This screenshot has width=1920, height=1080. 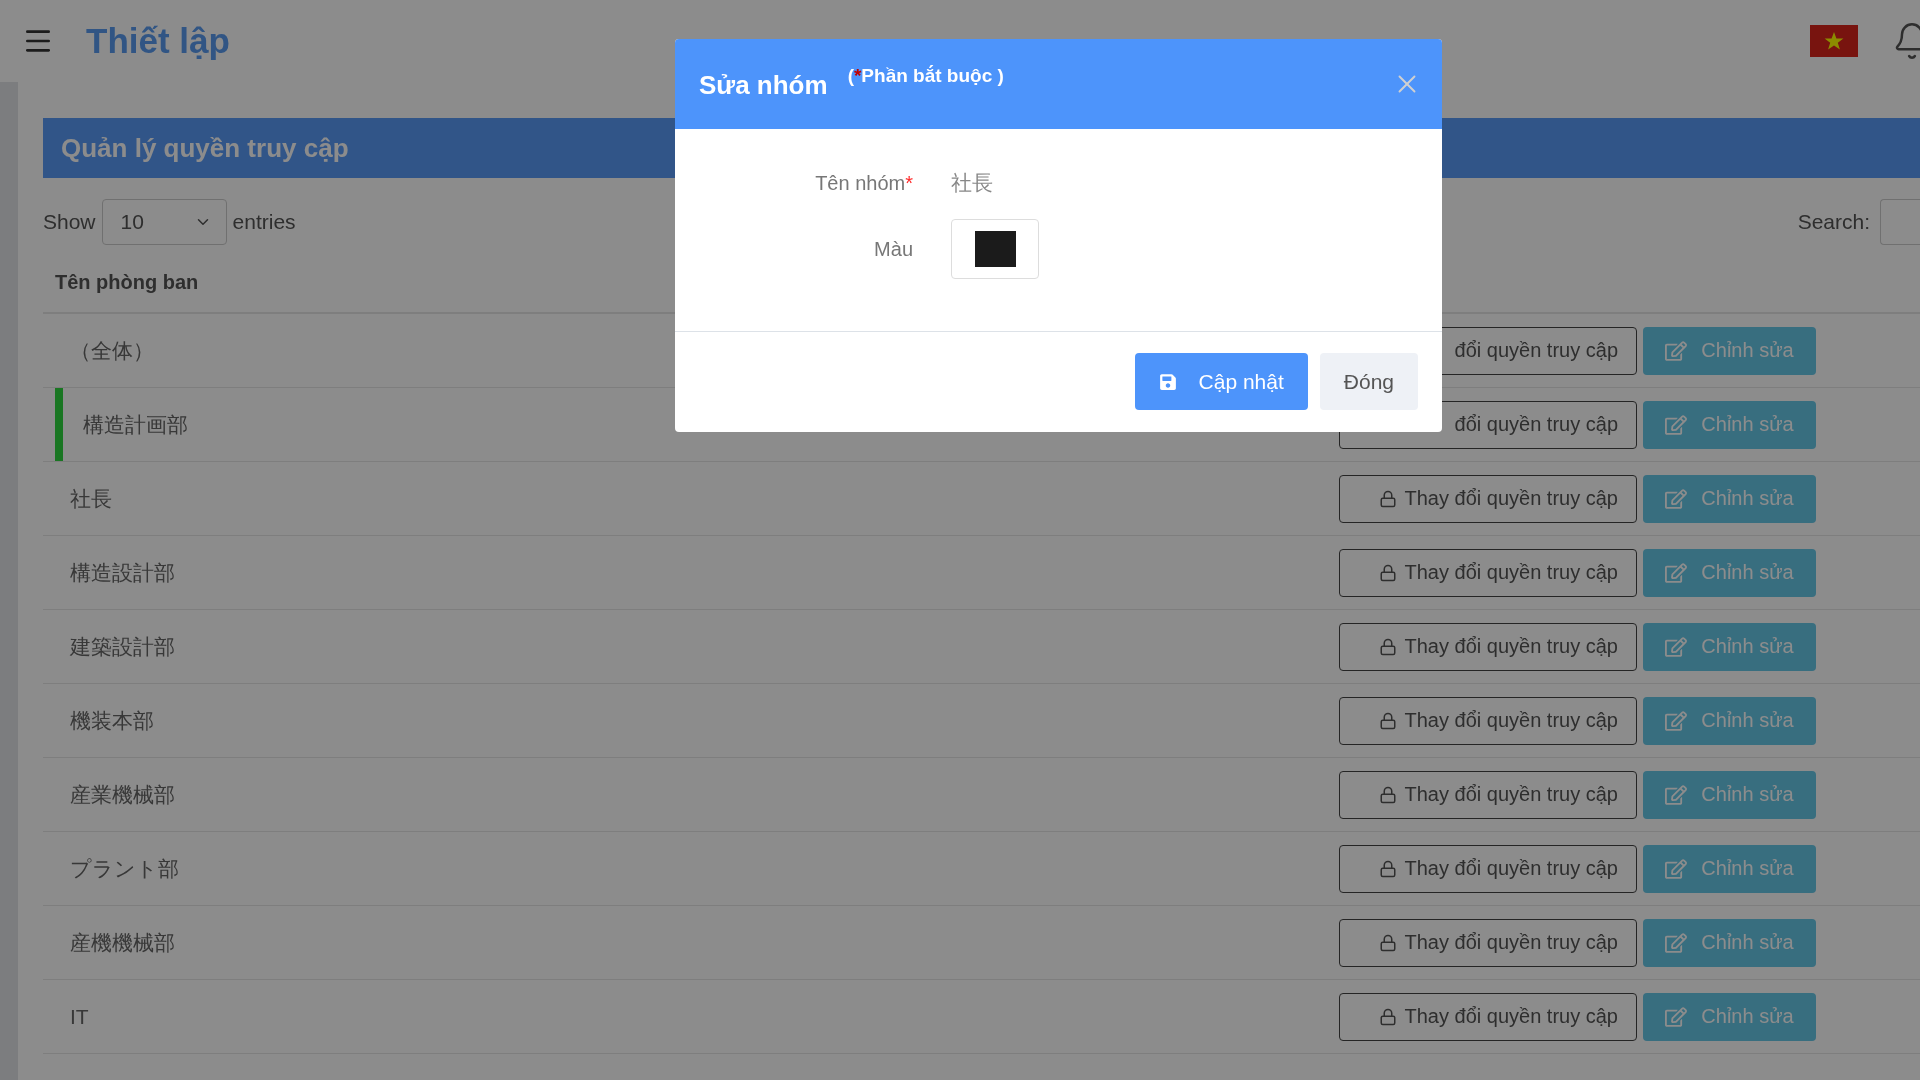 What do you see at coordinates (697, 498) in the screenshot?
I see `department-cell: 社長` at bounding box center [697, 498].